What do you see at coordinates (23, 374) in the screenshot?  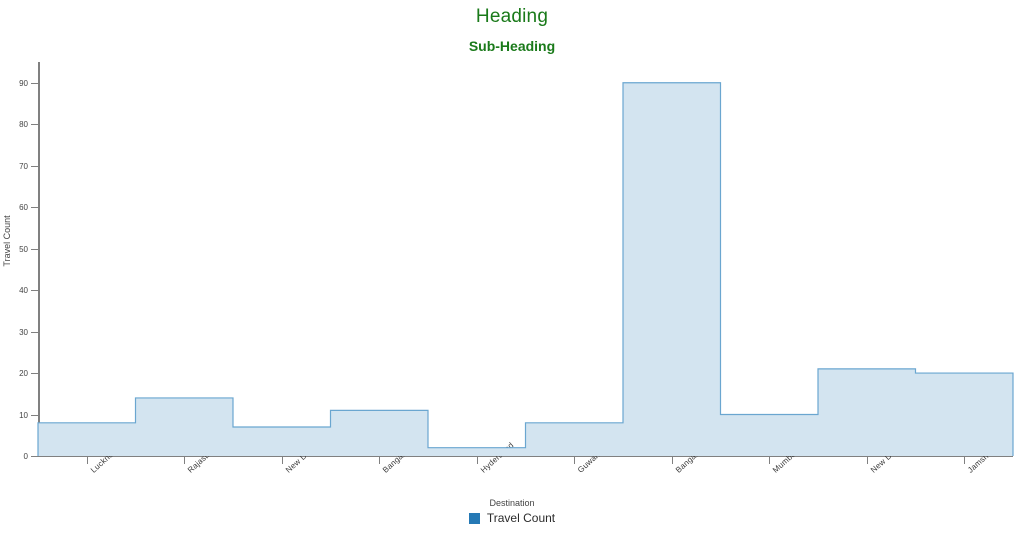 I see `y-tick-label: 20` at bounding box center [23, 374].